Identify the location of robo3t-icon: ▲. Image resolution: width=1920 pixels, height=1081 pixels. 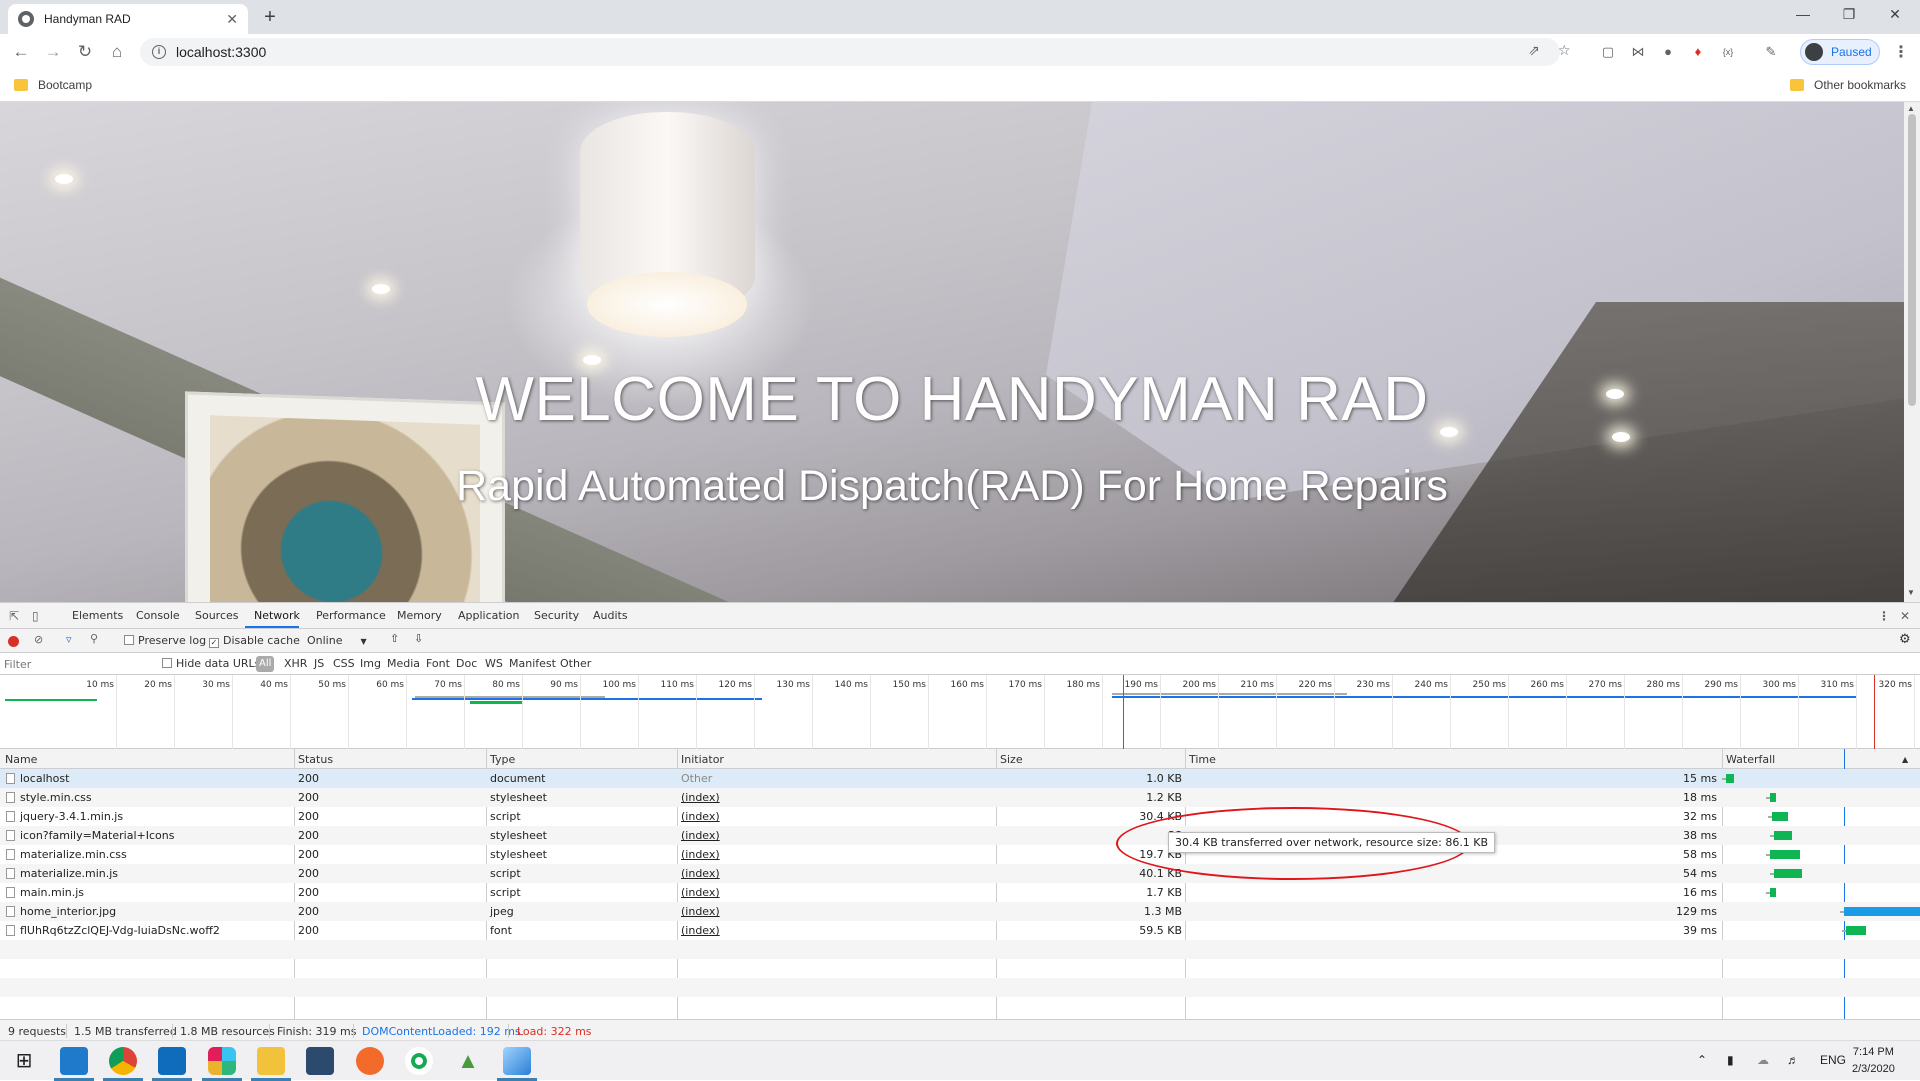
(468, 1061).